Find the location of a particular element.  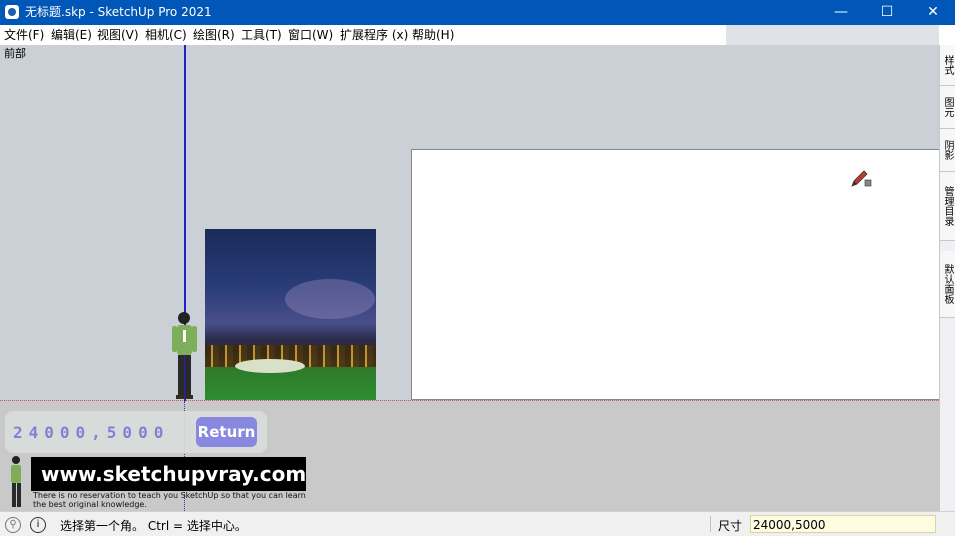

menu-extensions: 扩展程序 (x) is located at coordinates (374, 35).